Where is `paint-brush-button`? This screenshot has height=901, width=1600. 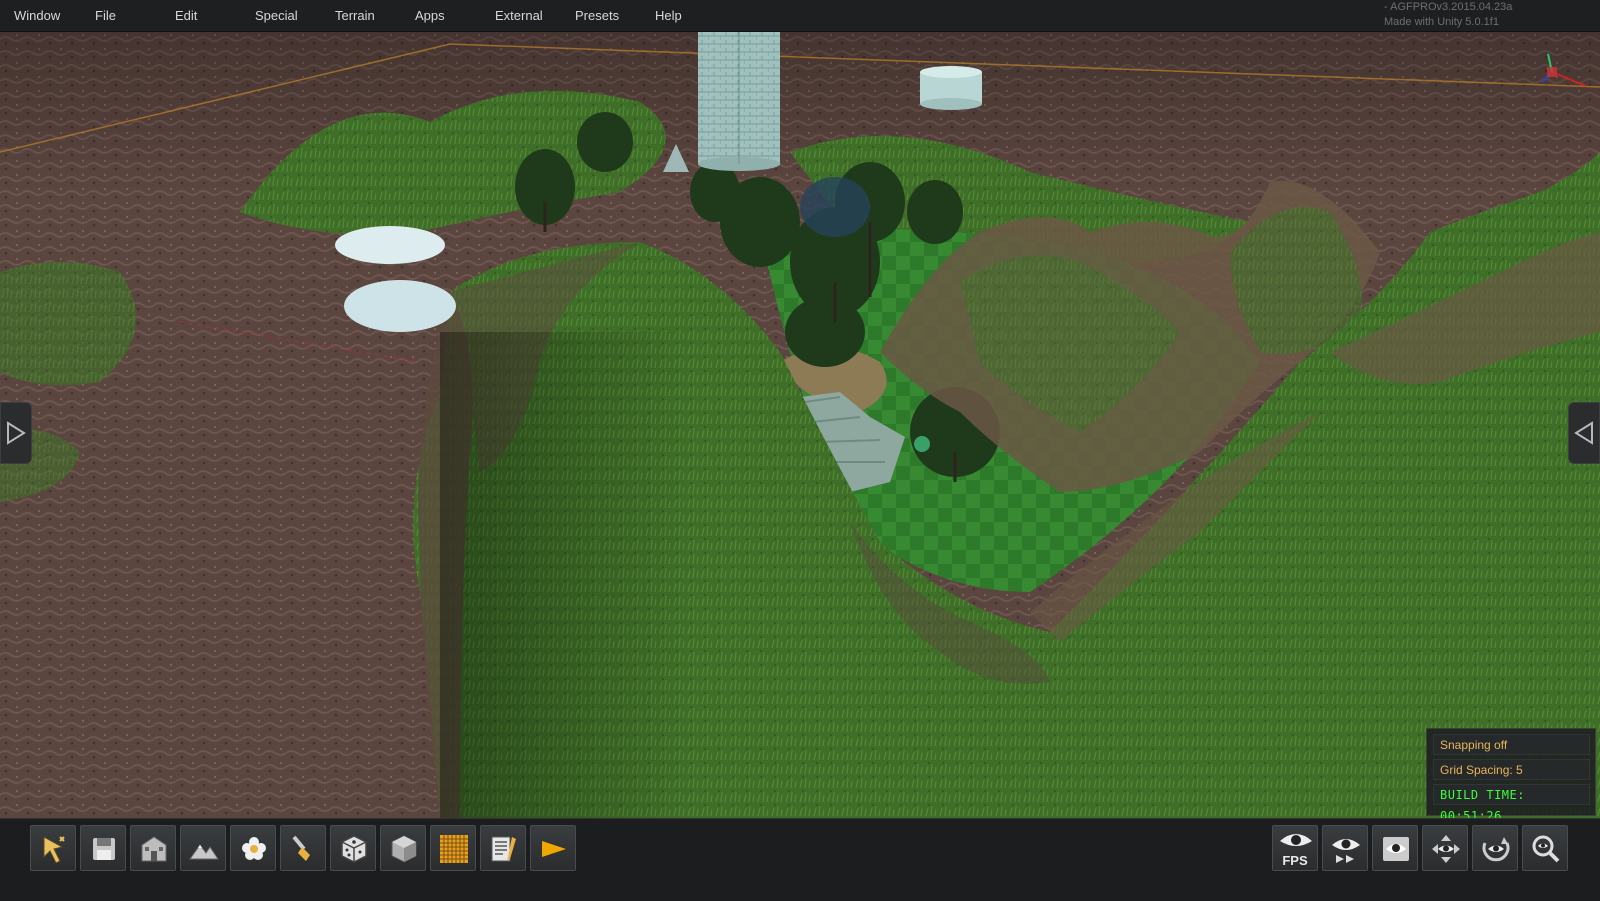
paint-brush-button is located at coordinates (303, 848).